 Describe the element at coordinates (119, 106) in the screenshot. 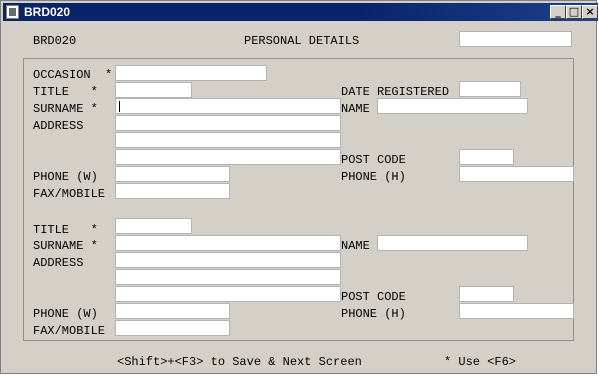

I see `text-cursor` at that location.